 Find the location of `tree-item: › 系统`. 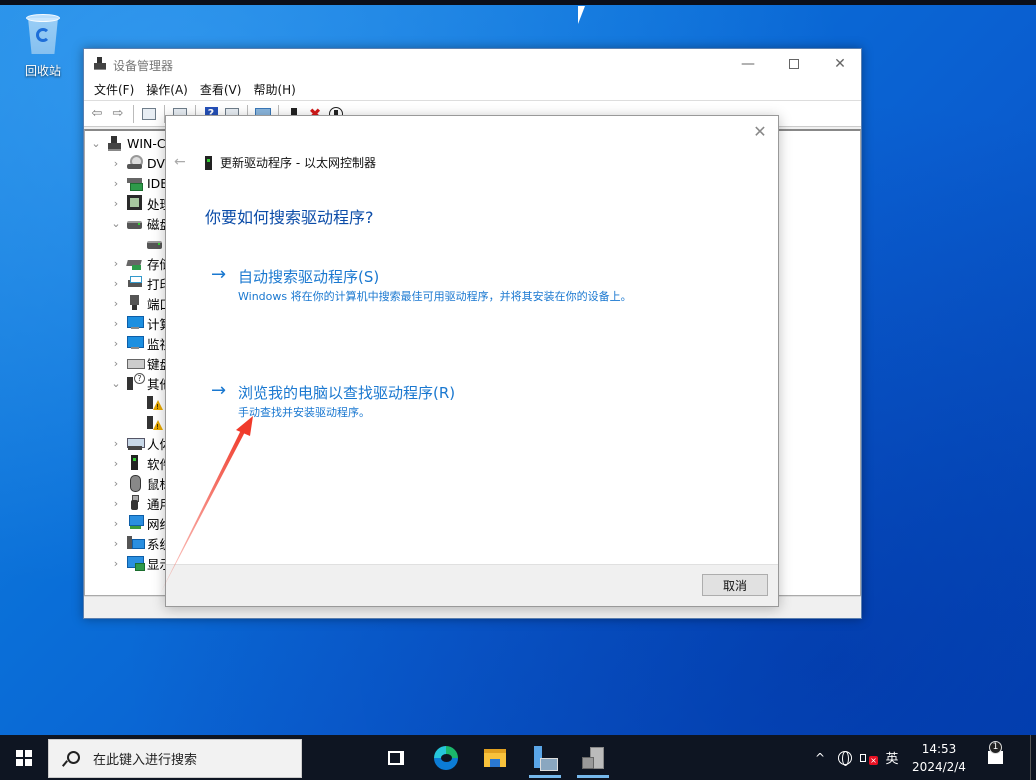

tree-item: › 系统 is located at coordinates (140, 543).